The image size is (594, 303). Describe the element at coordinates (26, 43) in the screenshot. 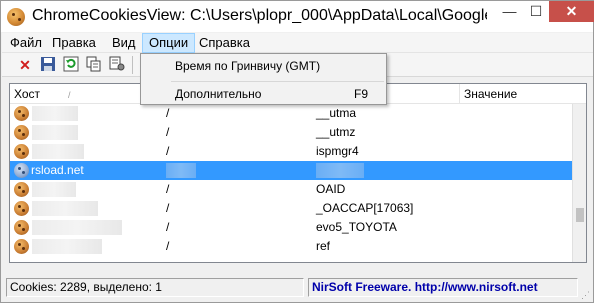

I see `menu-file: Файл` at that location.